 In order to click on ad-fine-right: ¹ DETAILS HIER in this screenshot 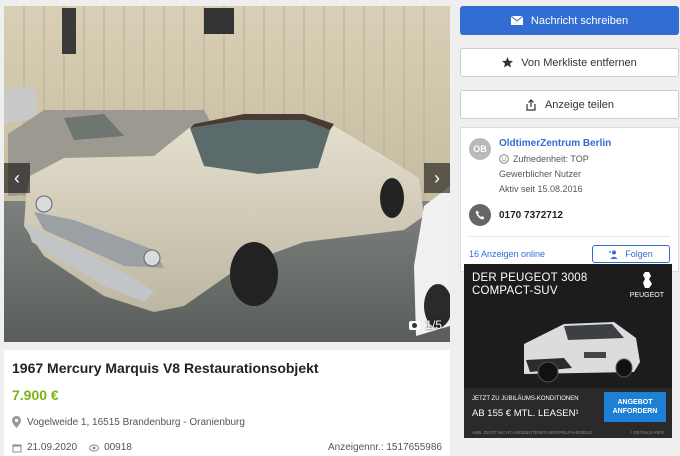, I will do `click(647, 432)`.